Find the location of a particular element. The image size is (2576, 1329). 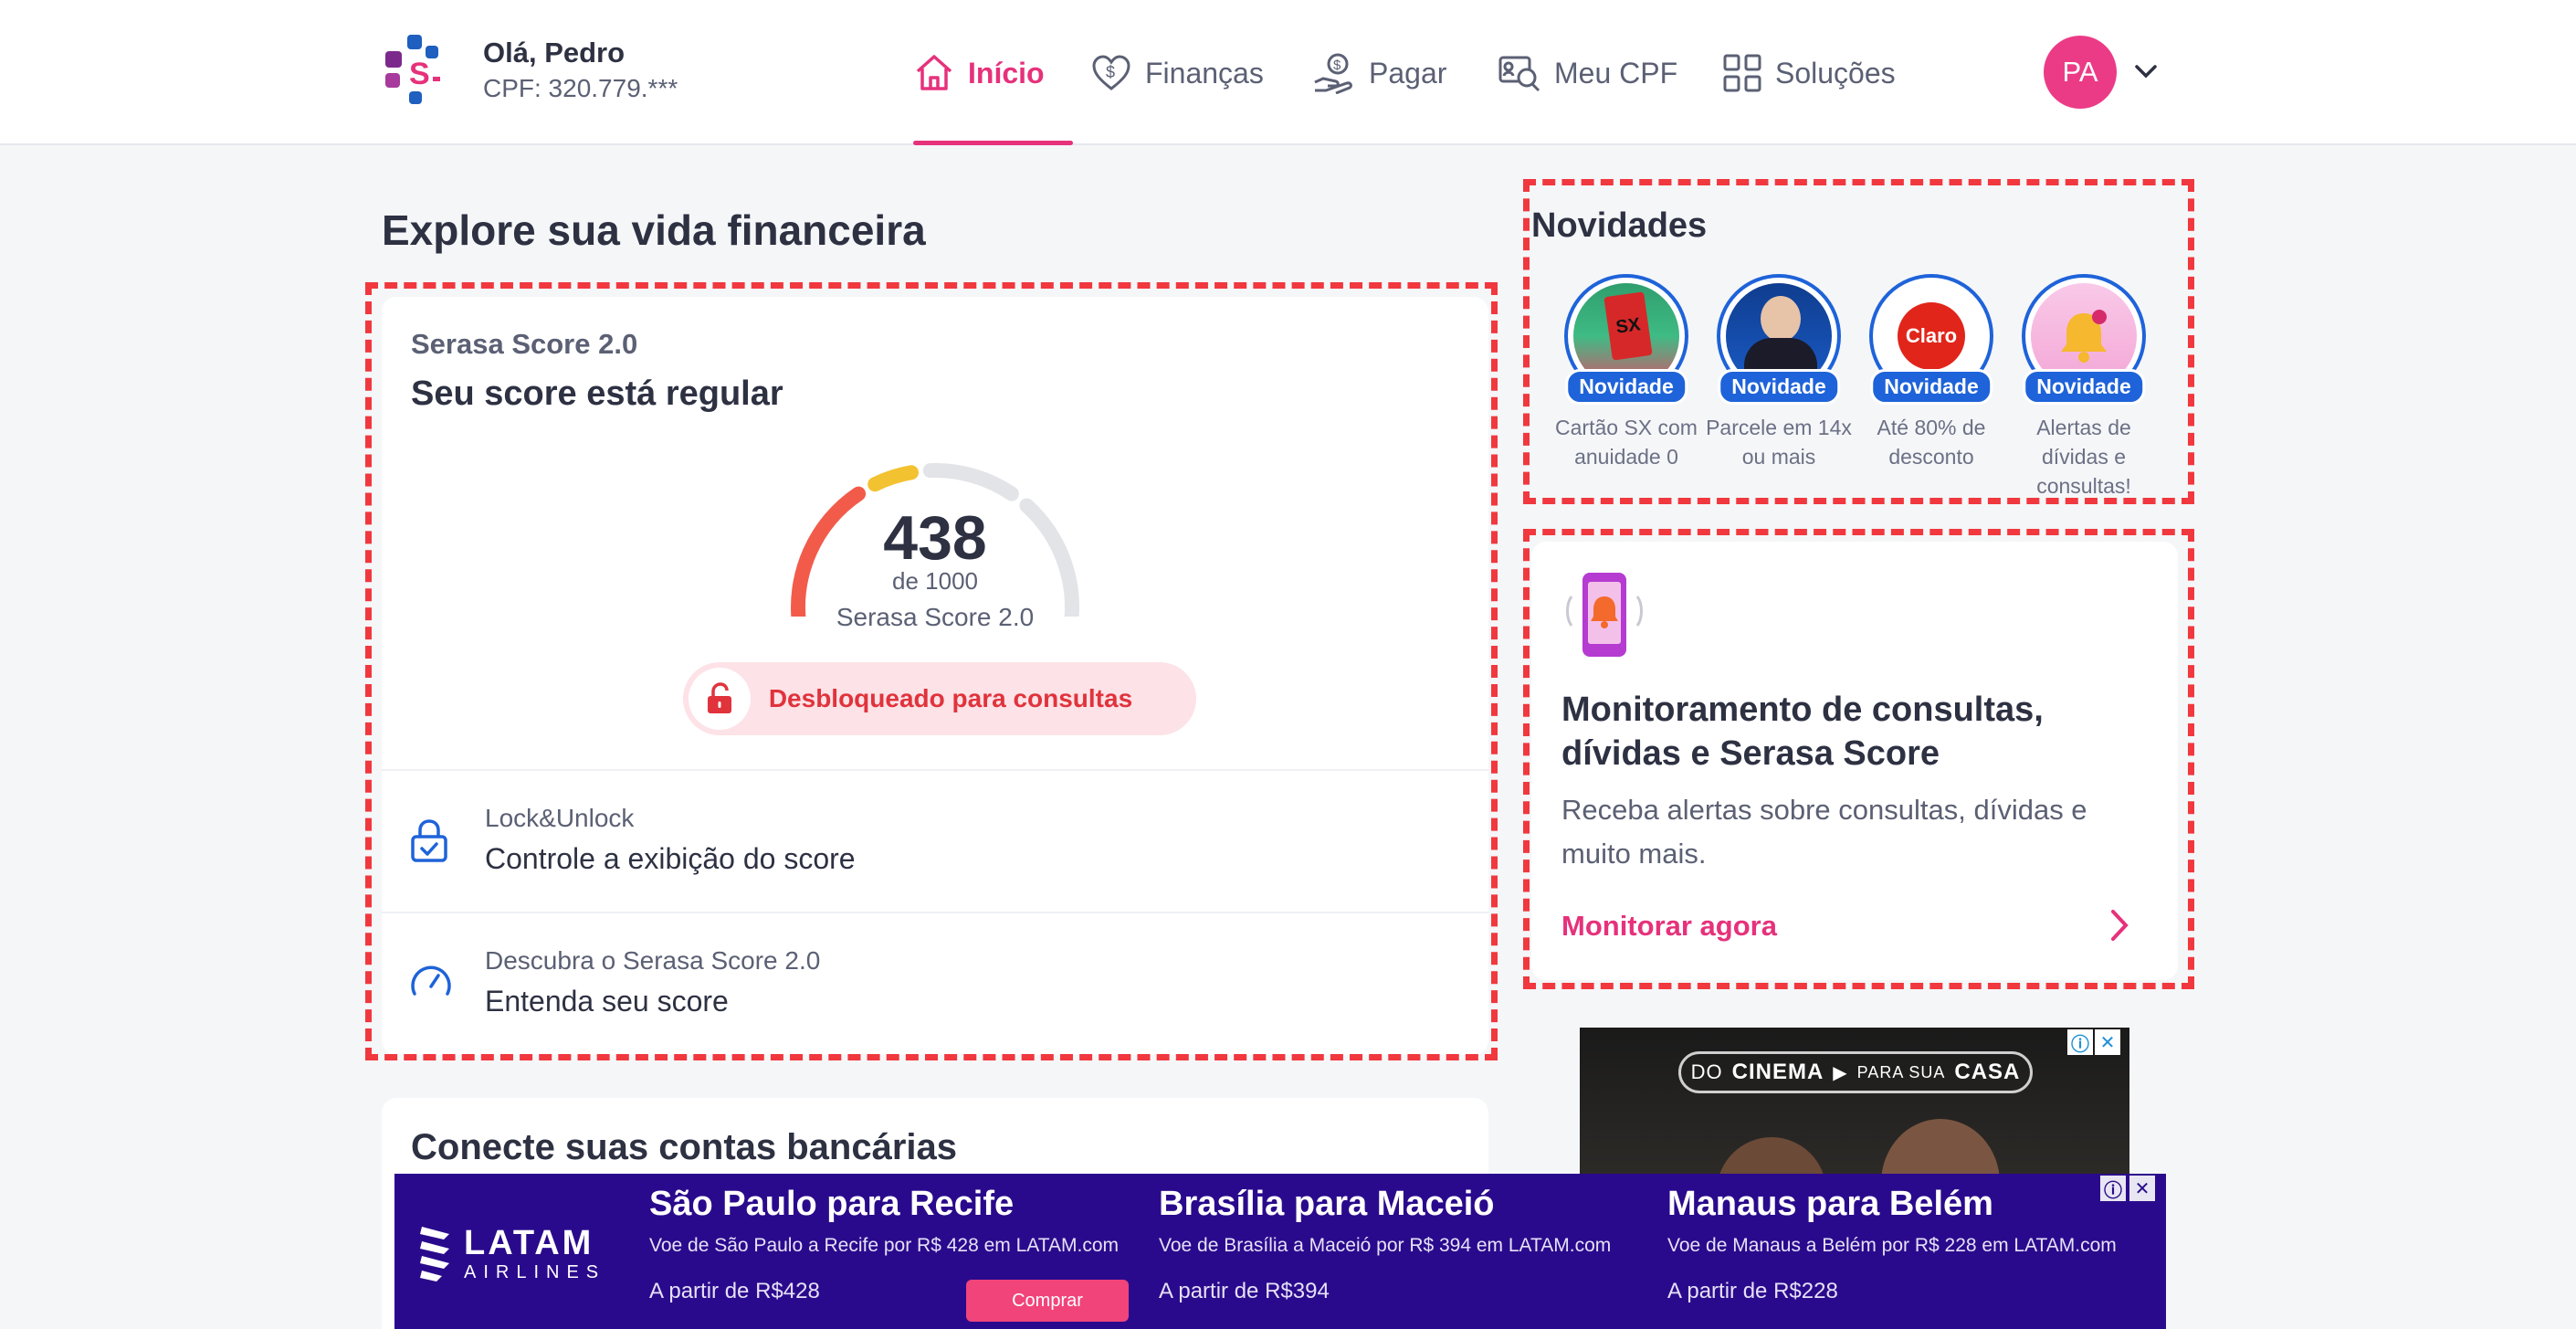

highlight-news is located at coordinates (1858, 341).